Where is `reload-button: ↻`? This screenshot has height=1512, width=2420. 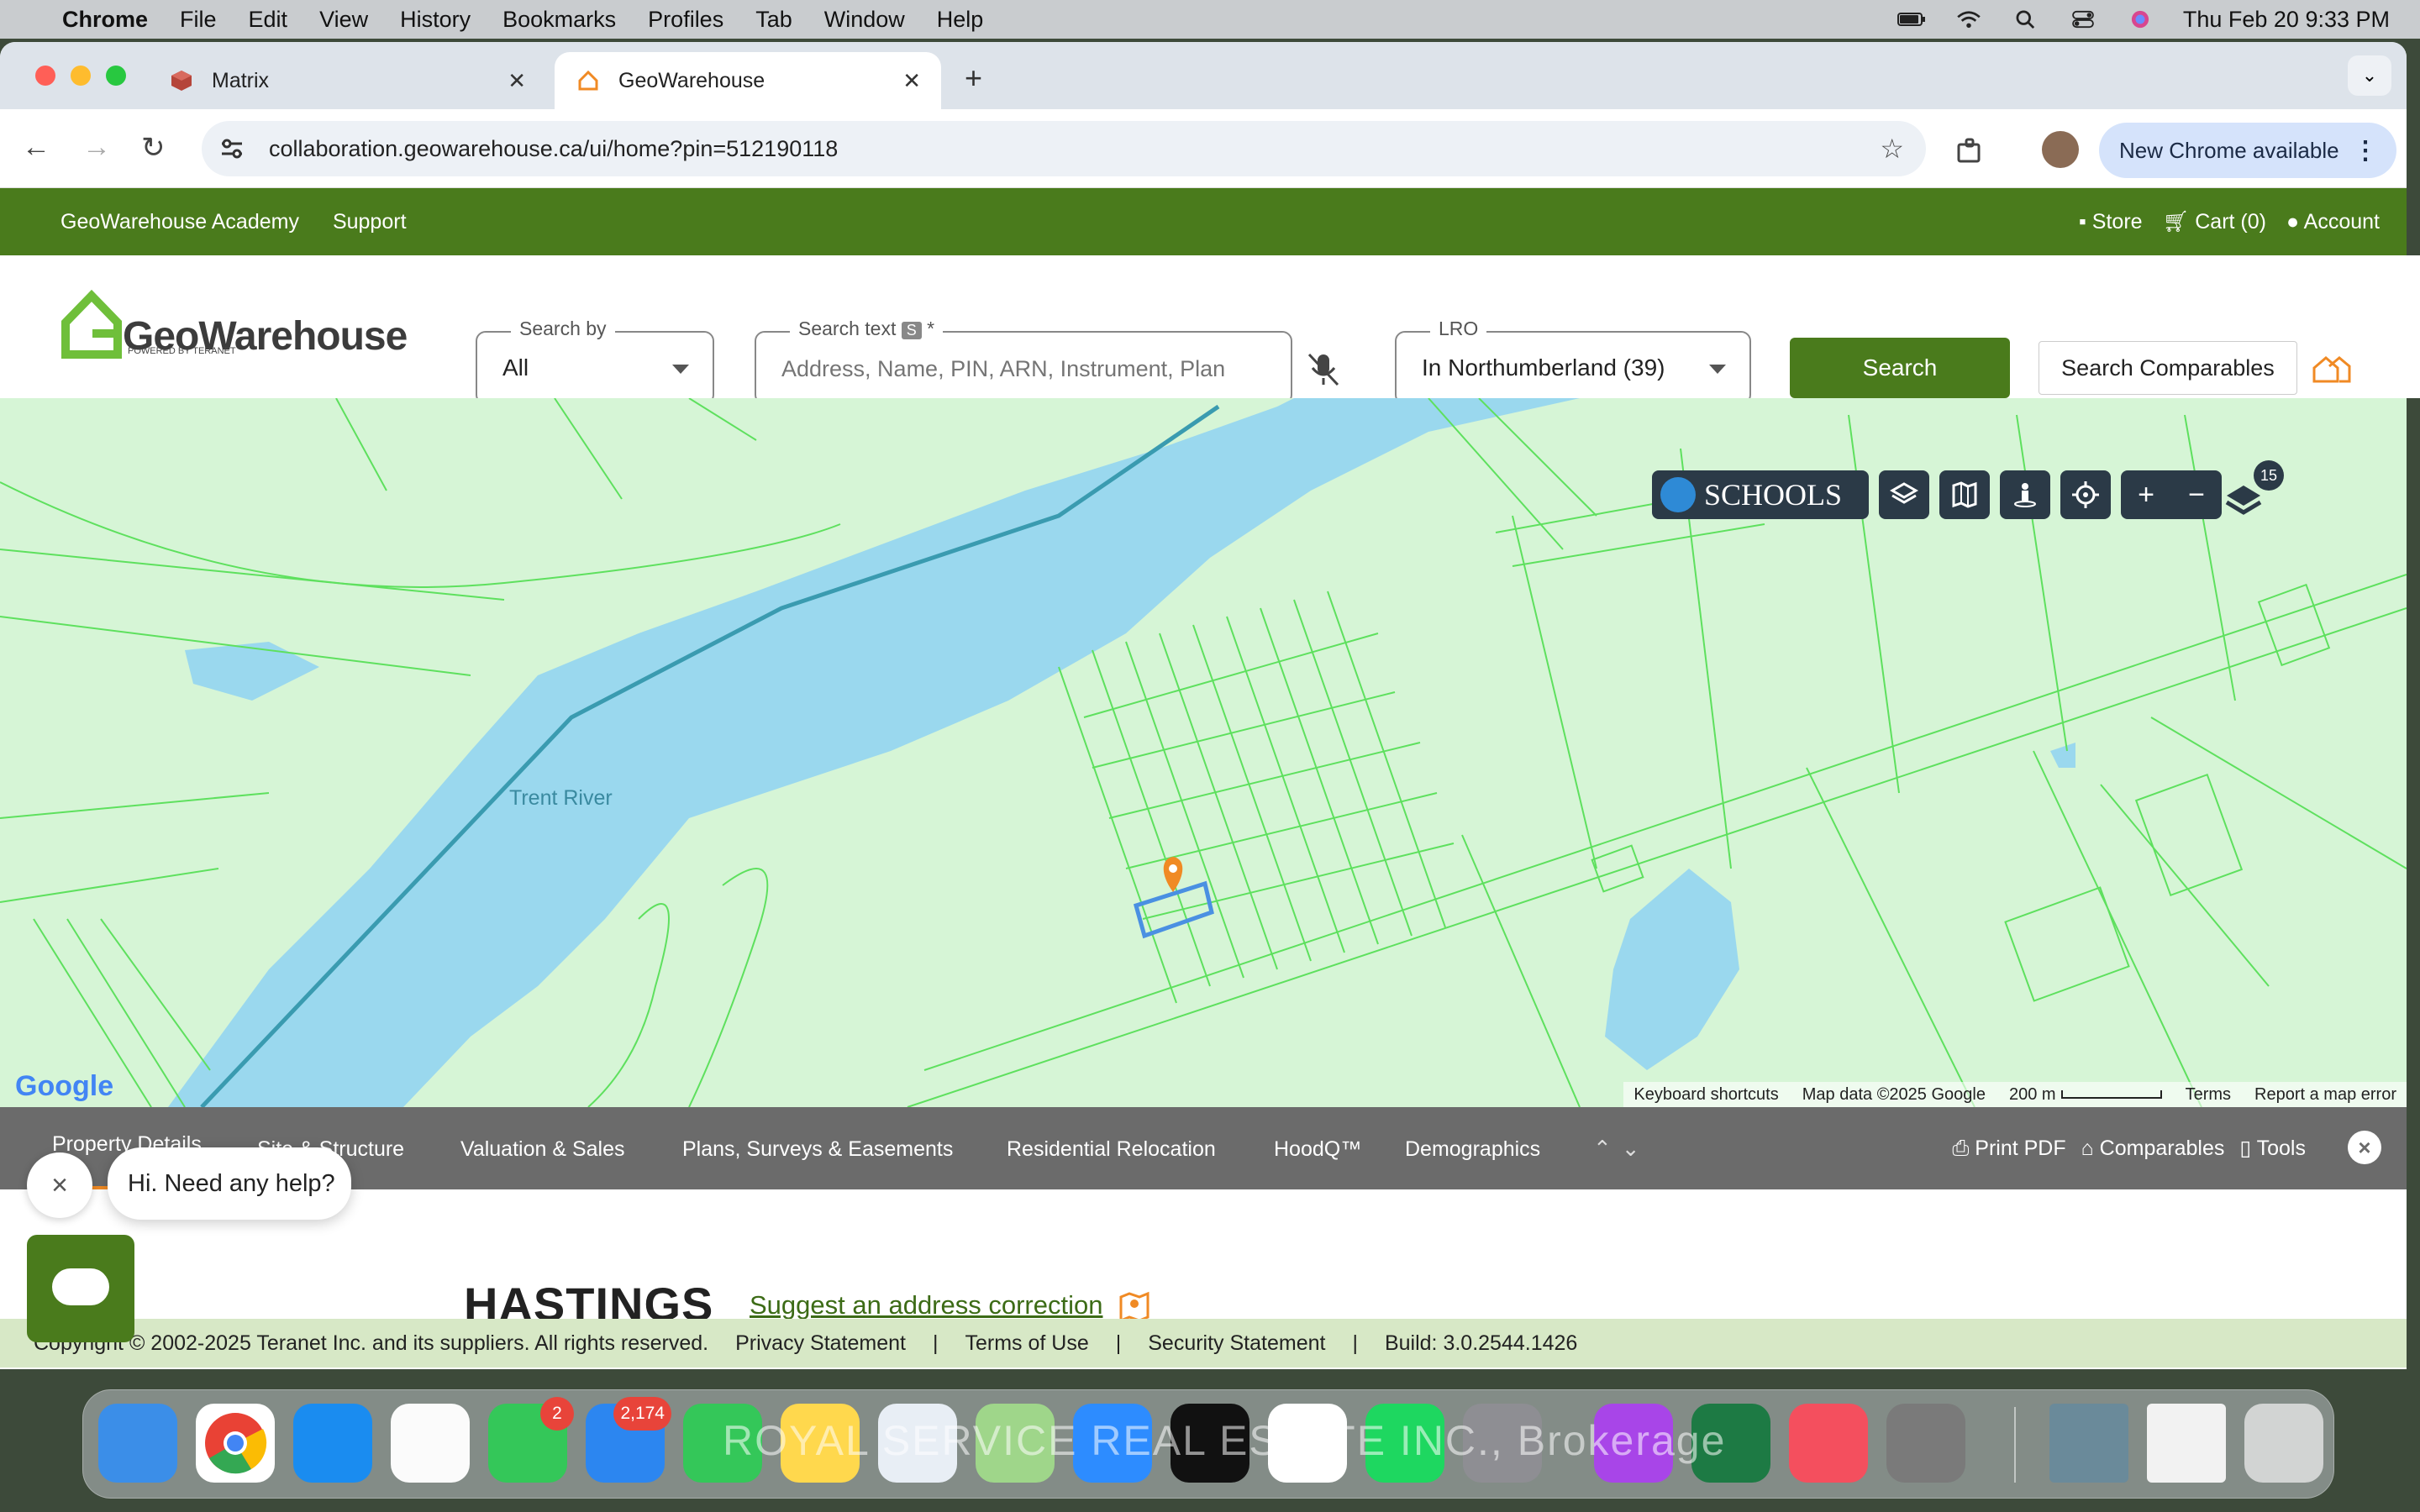 reload-button: ↻ is located at coordinates (153, 148).